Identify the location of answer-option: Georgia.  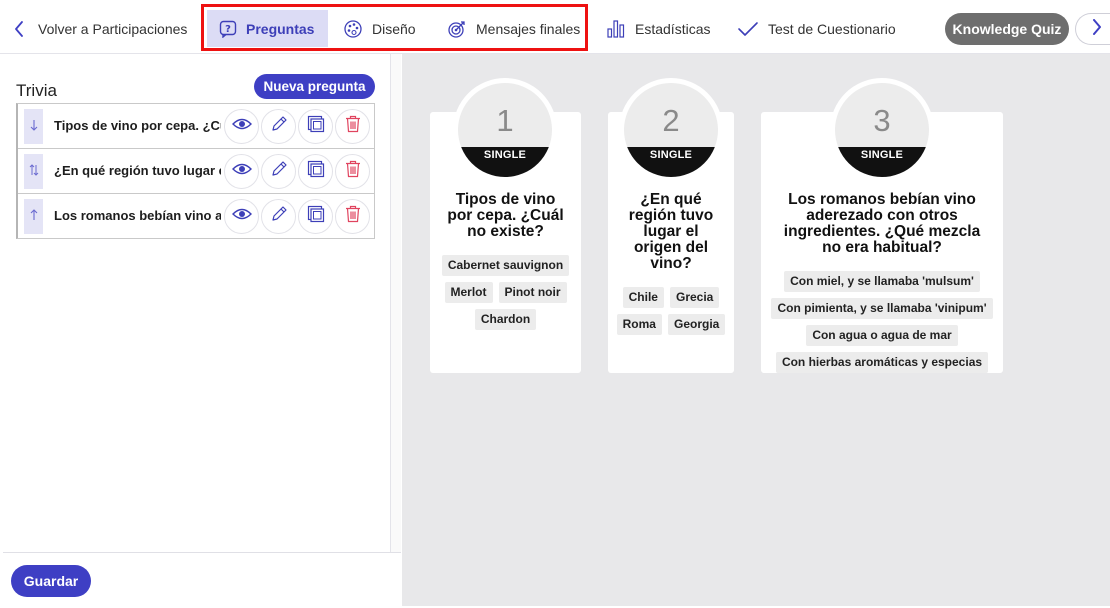
(696, 324).